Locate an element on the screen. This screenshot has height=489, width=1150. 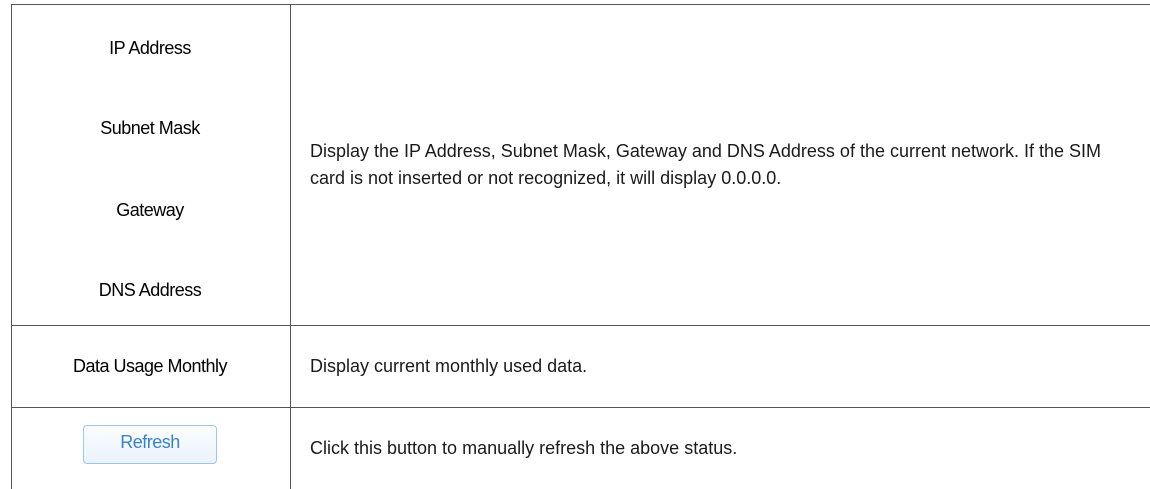
gateway-label: Gateway is located at coordinates (150, 209).